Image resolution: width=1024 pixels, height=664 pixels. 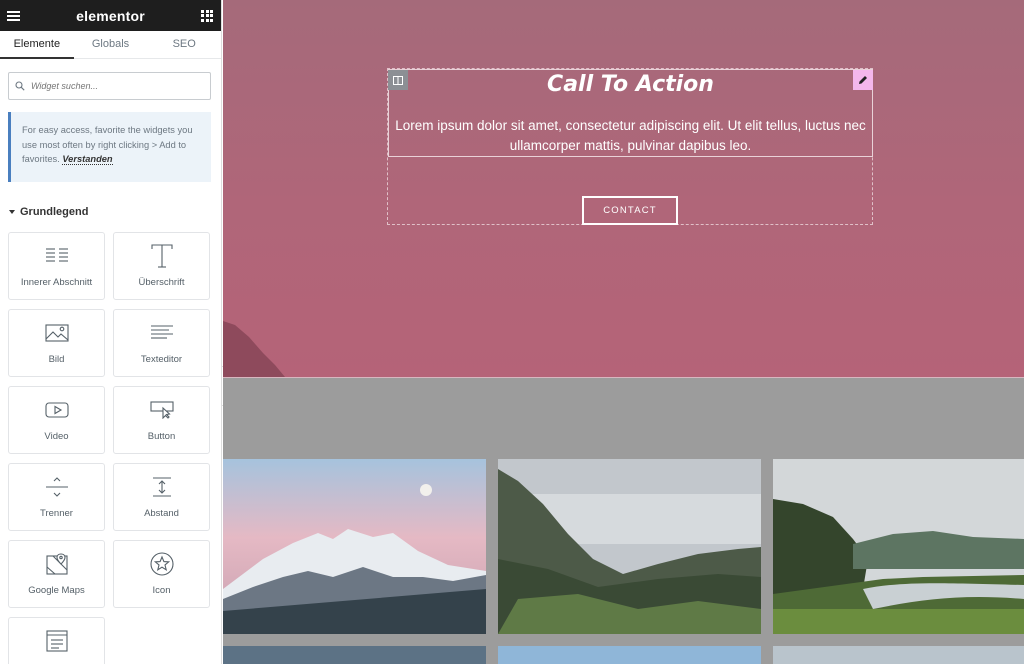 What do you see at coordinates (56, 436) in the screenshot?
I see `widget-label: Video` at bounding box center [56, 436].